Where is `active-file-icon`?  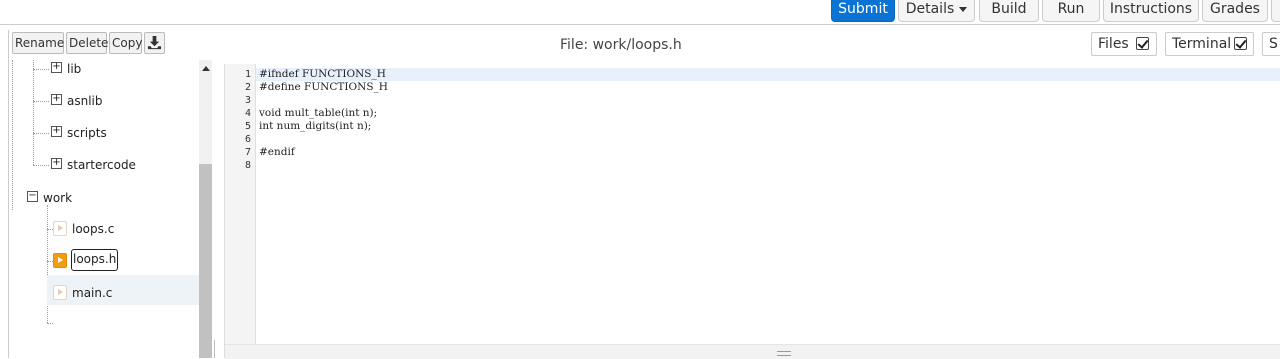 active-file-icon is located at coordinates (60, 260).